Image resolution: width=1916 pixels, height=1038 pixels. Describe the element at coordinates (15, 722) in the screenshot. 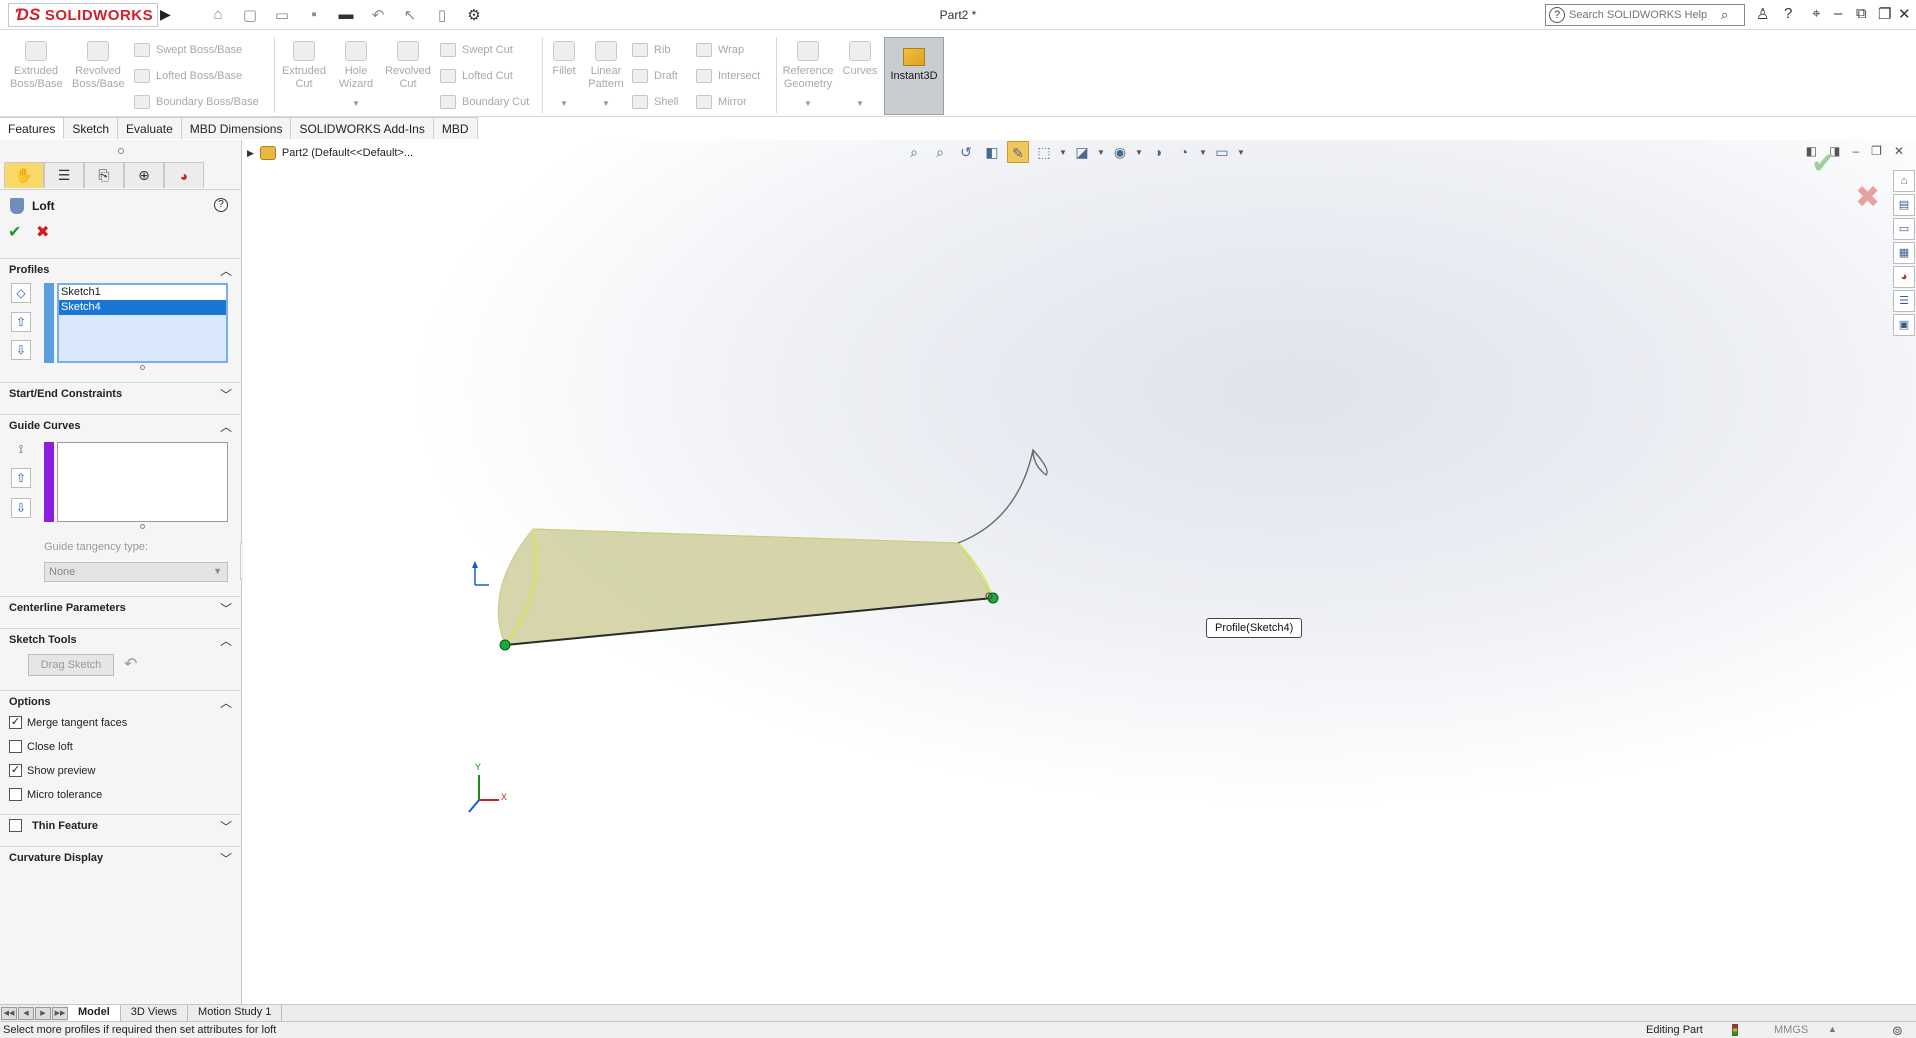

I see `merge-tangent-faces-checkbox: ✓` at that location.